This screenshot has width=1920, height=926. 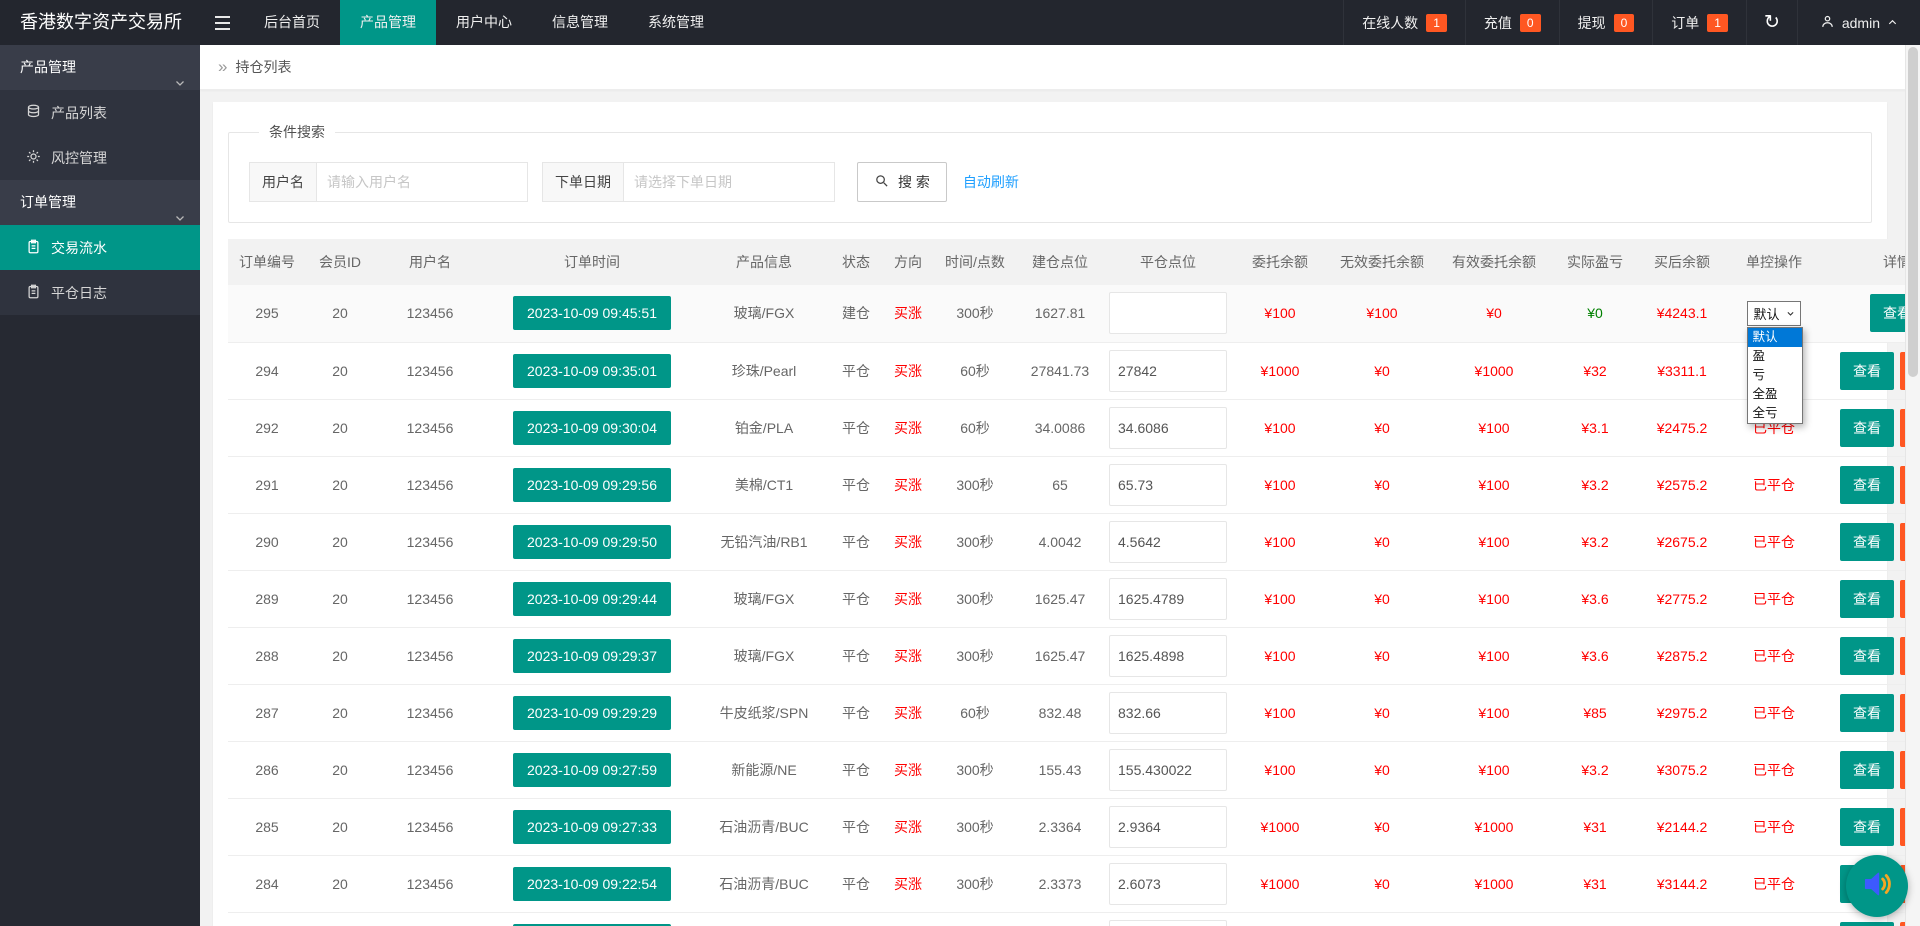 I want to click on dropdown-option: 默认, so click(x=1775, y=337).